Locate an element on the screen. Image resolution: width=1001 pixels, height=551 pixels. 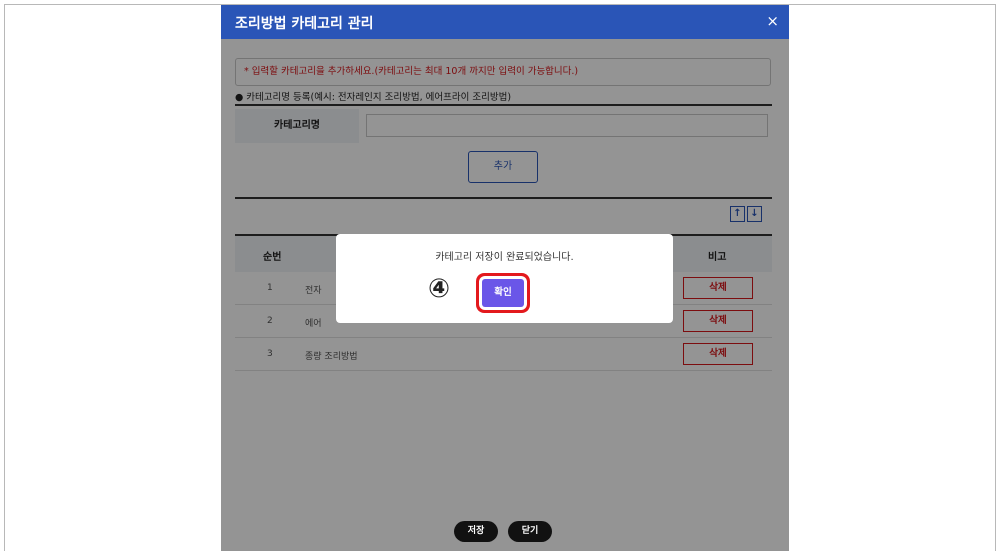
alert-message: 카테고리 저장이 완료되었습니다. is located at coordinates (504, 257).